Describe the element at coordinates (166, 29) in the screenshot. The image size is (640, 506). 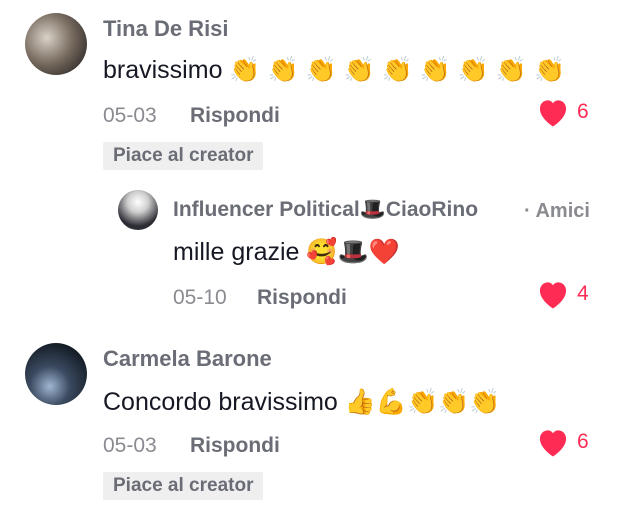
I see `comment-author: Tina De Risi` at that location.